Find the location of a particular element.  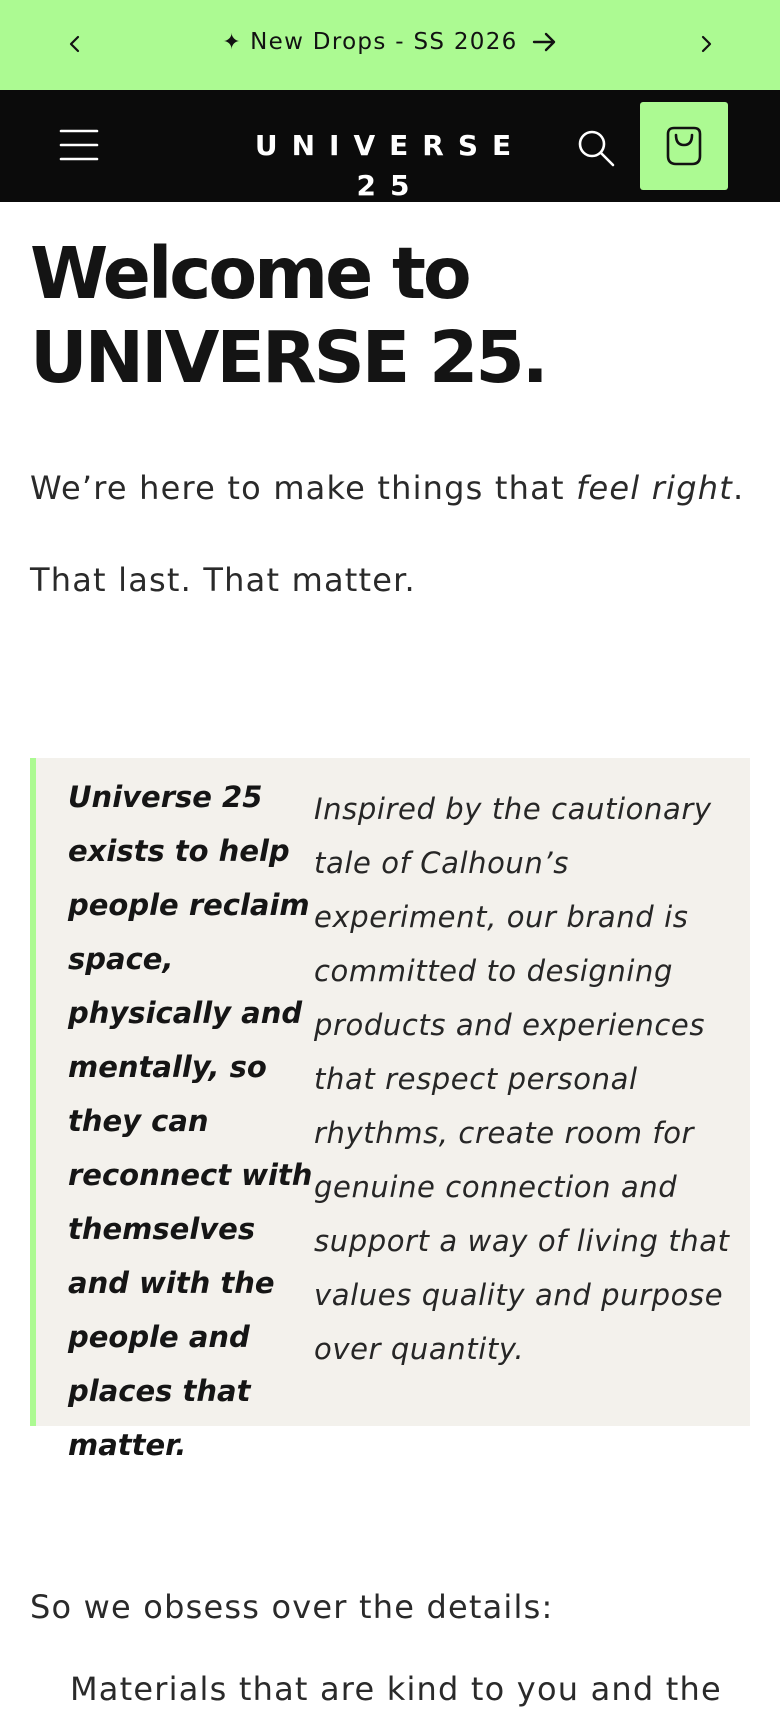

announcement-text: New Drops - SS 2026 is located at coordinates (384, 42).